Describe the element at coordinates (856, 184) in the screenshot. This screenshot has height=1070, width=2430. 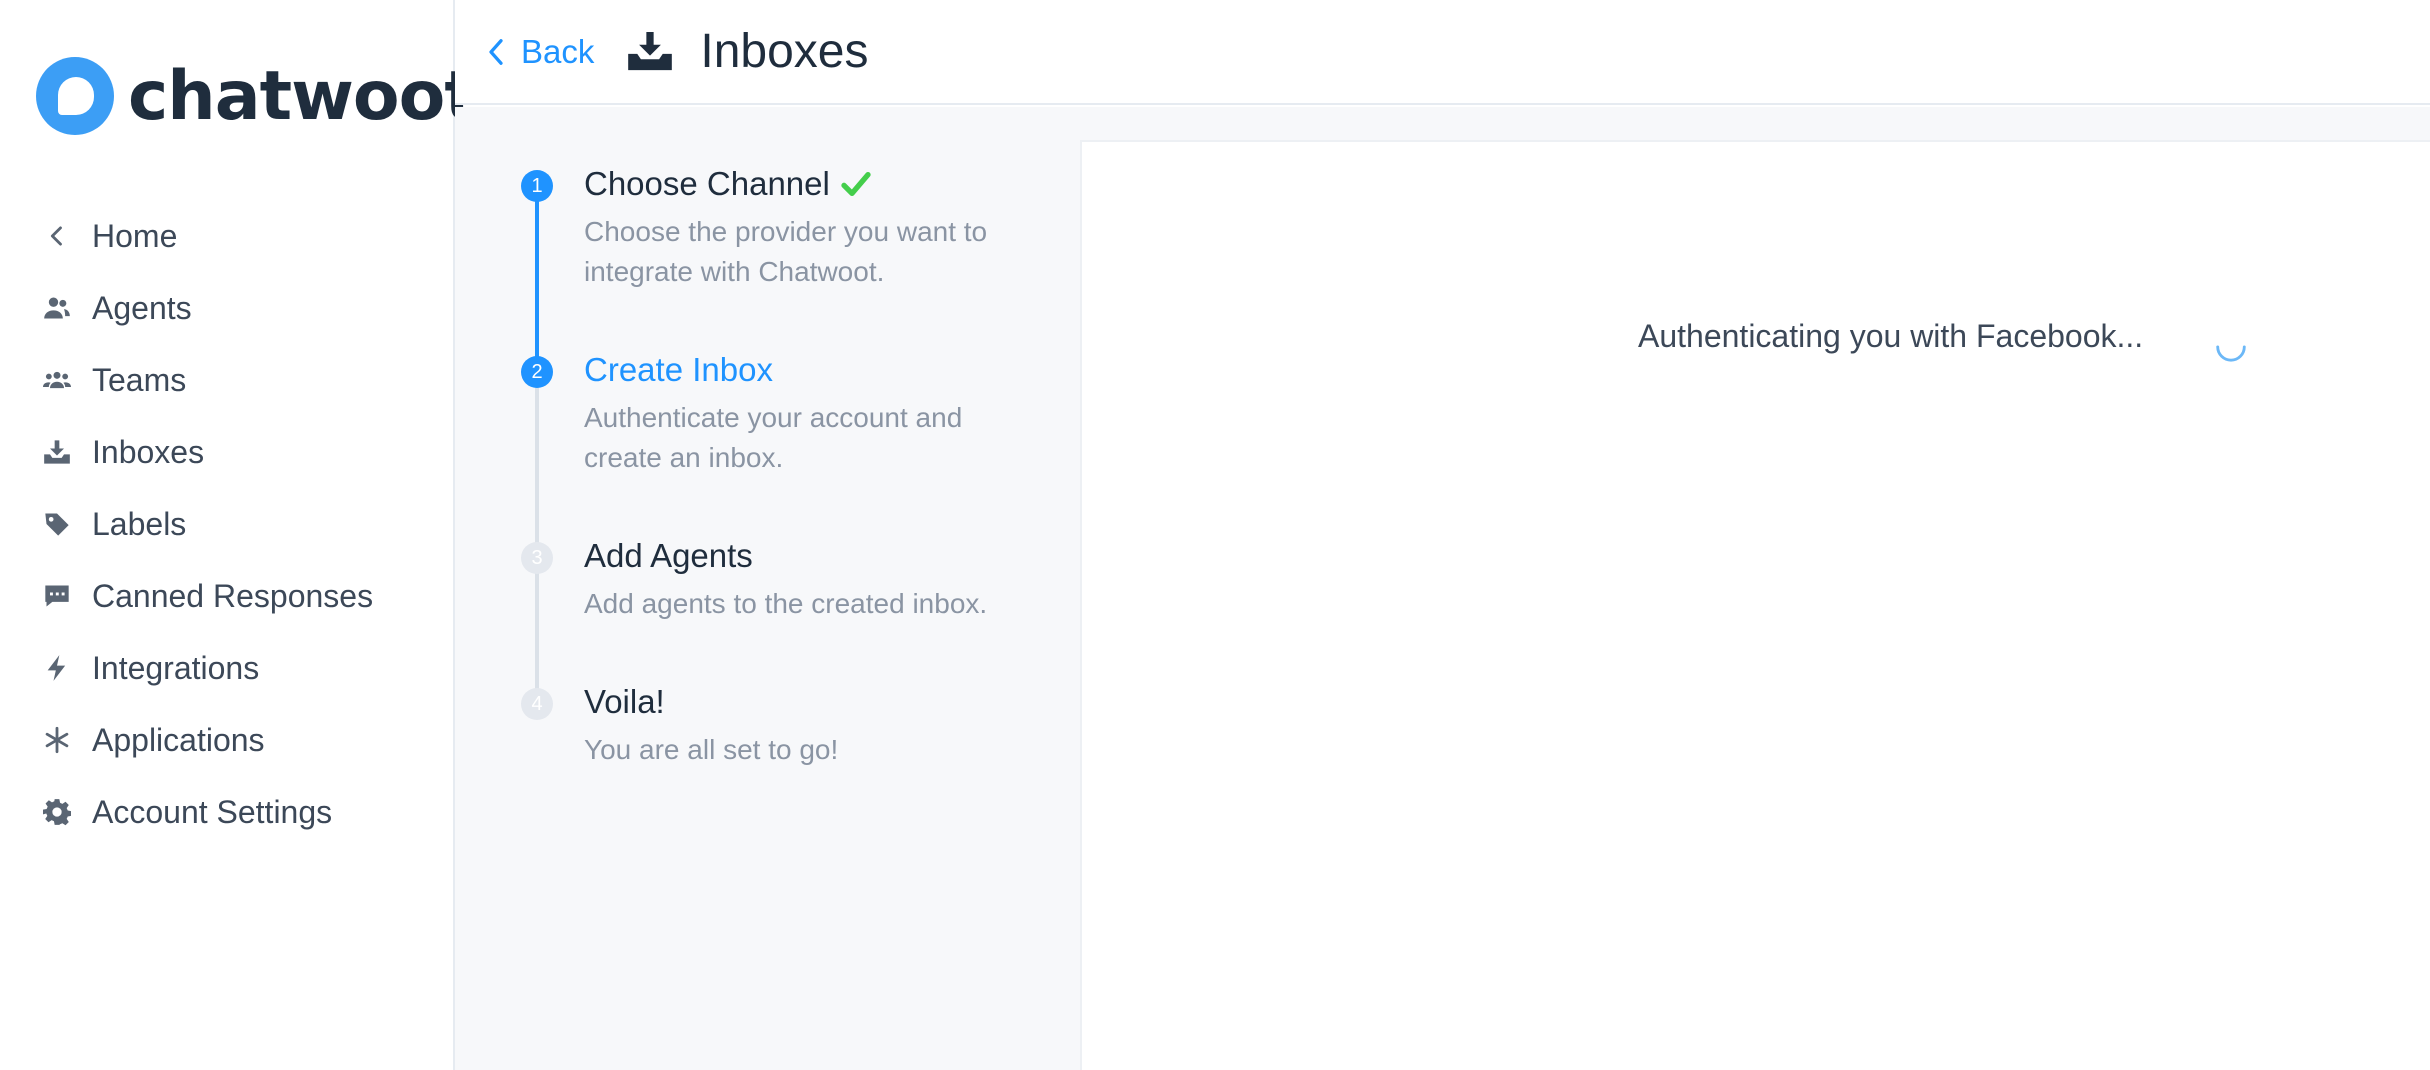
I see `checkmark-icon` at that location.